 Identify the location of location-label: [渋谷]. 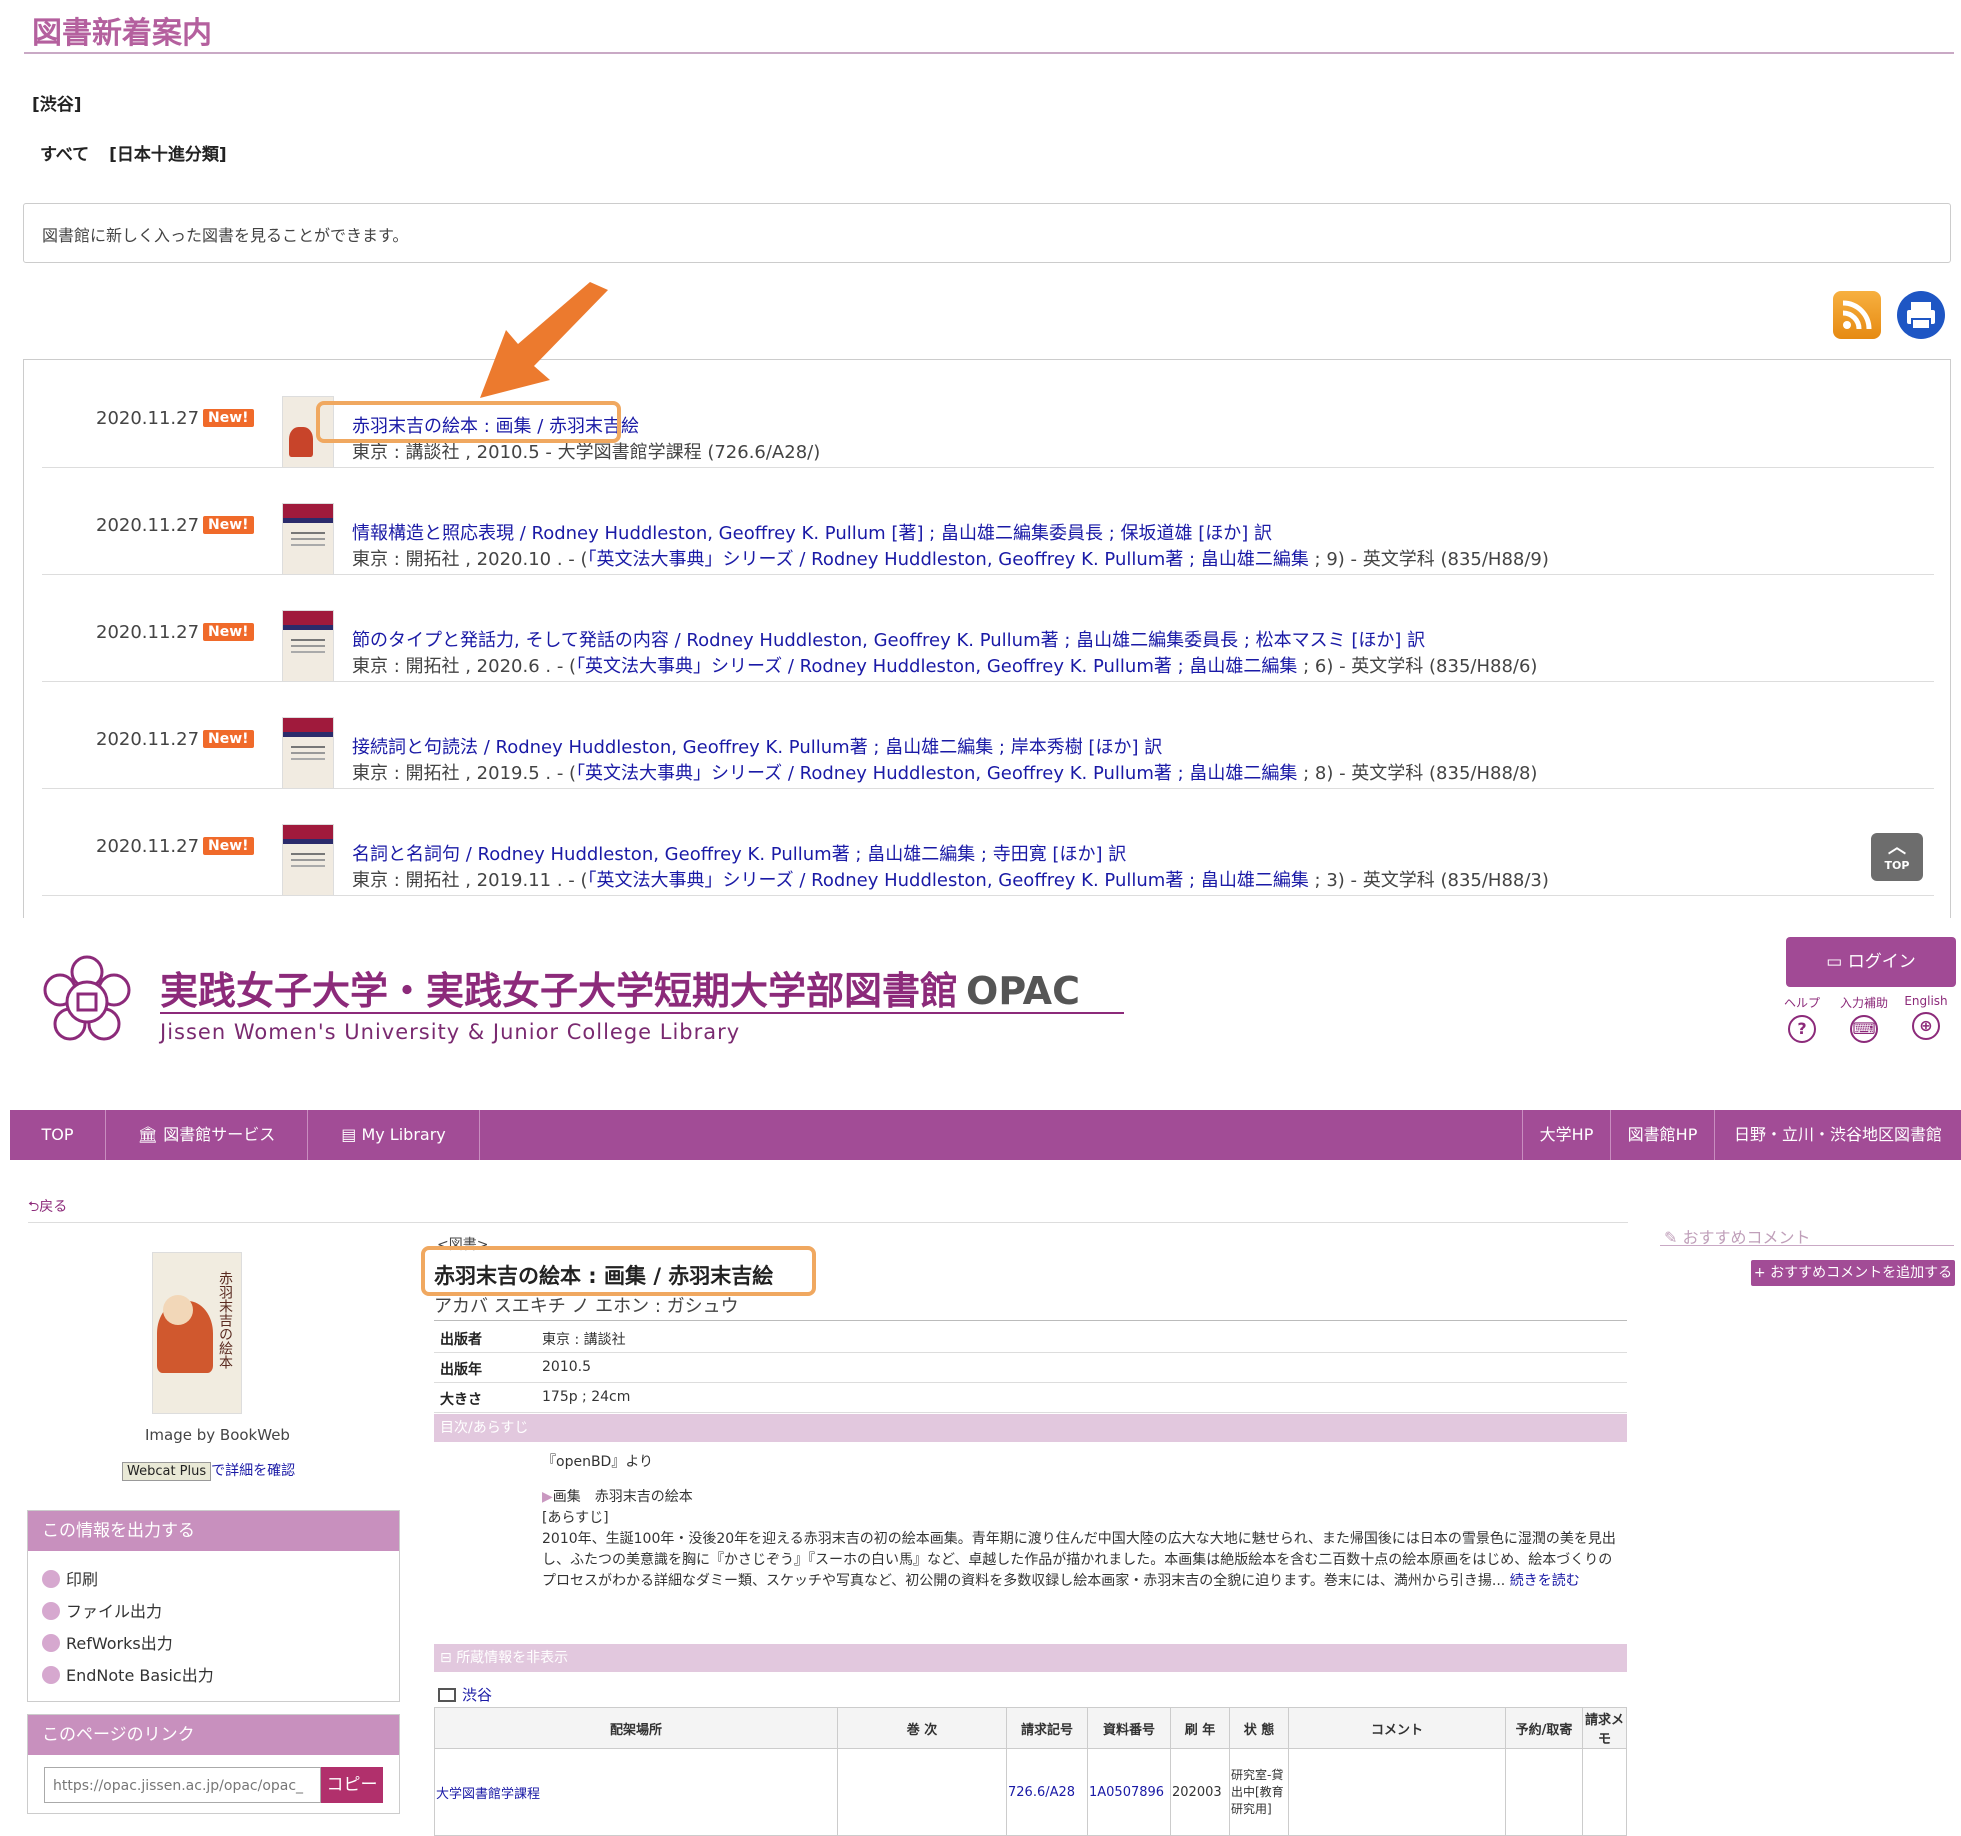
(57, 105).